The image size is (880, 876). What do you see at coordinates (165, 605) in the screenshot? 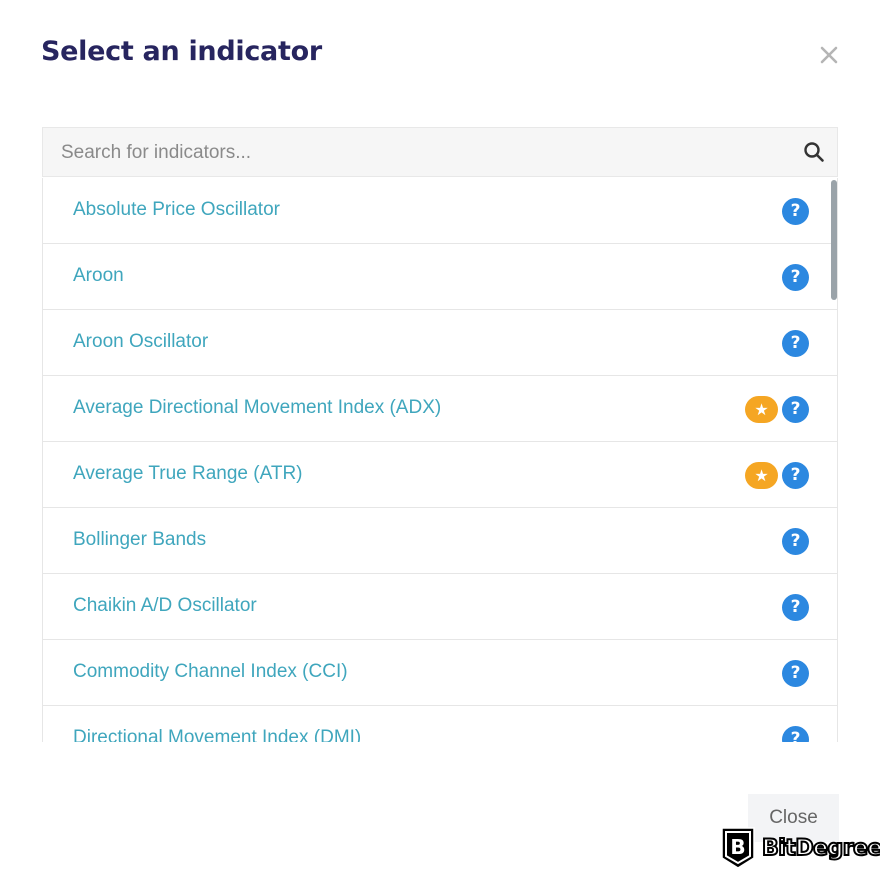
I see `indicator-label: Chaikin A/D Oscillator` at bounding box center [165, 605].